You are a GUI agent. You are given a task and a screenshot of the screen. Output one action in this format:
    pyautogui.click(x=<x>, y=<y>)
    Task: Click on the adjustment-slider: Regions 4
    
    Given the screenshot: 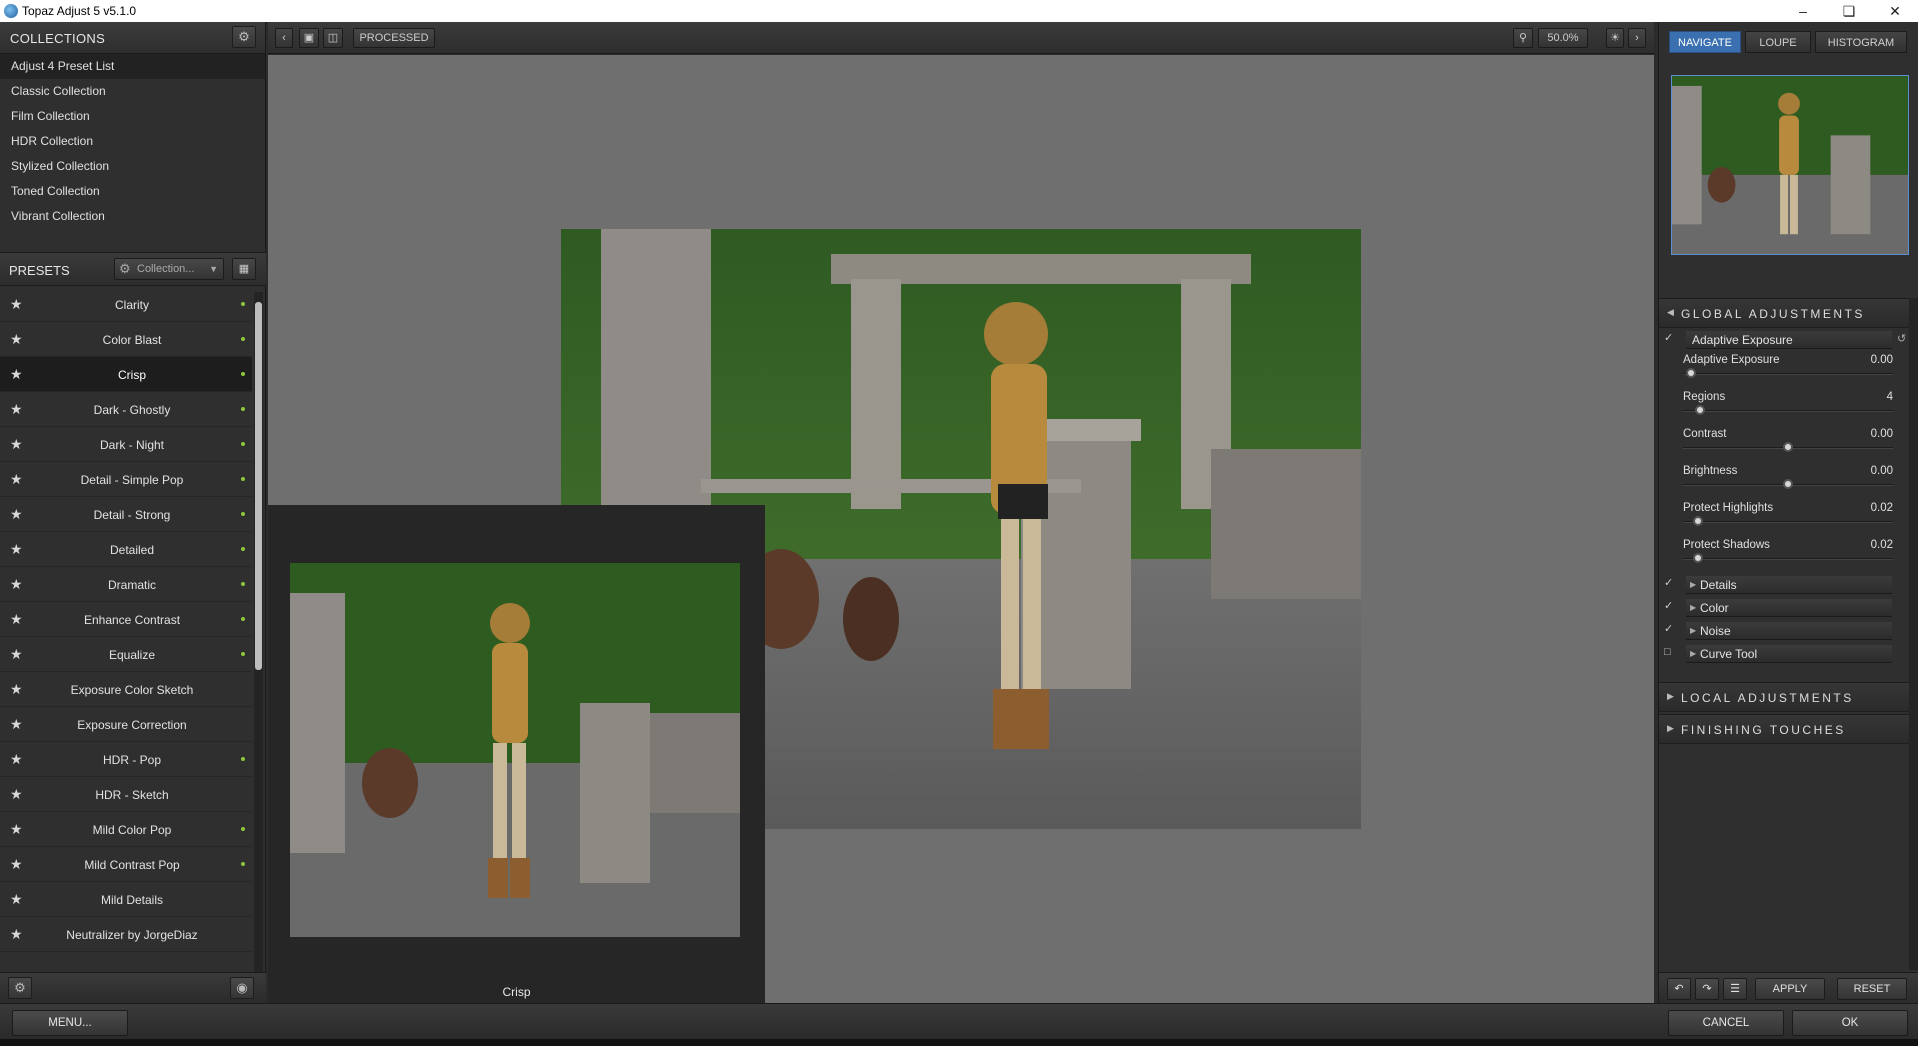 What is the action you would take?
    pyautogui.click(x=1788, y=409)
    